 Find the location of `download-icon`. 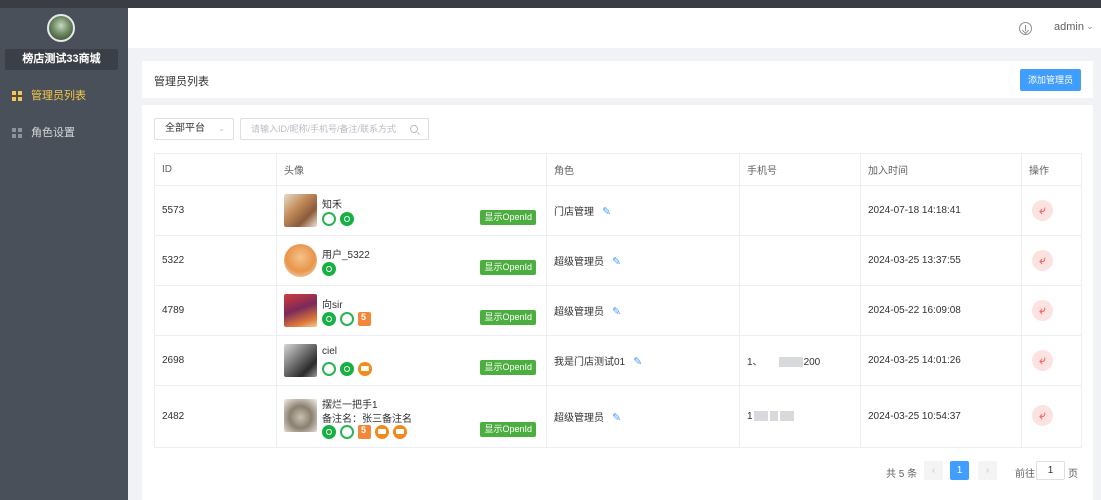

download-icon is located at coordinates (1025, 28).